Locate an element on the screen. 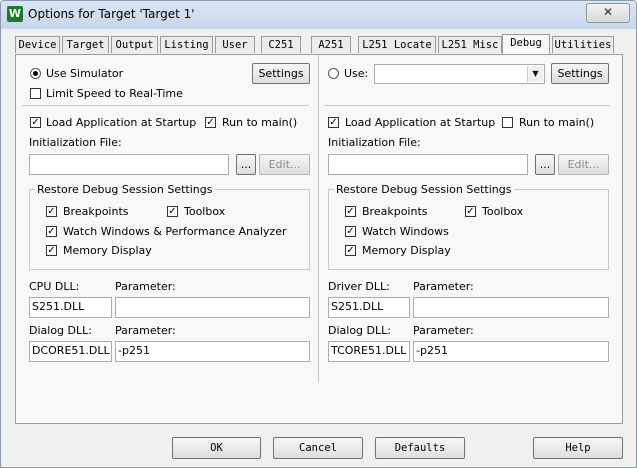 The height and width of the screenshot is (468, 637). tab-output: Output is located at coordinates (134, 44).